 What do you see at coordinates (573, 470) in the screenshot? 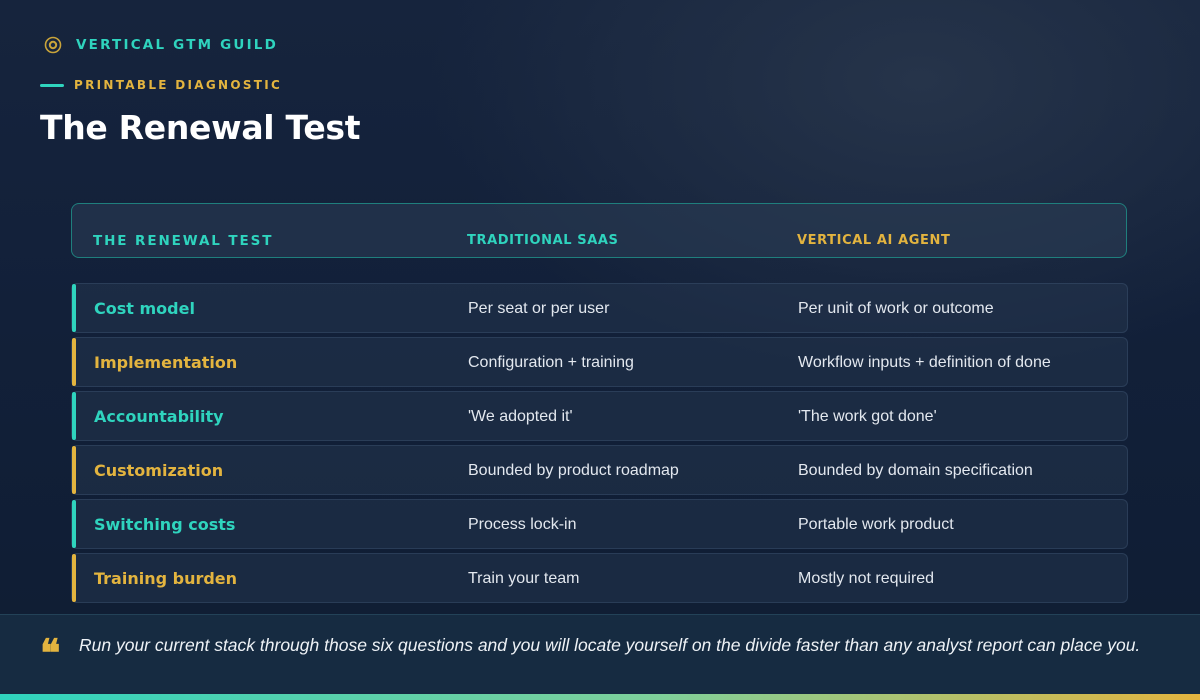
I see `traditional-saas-cell: Bounded by product roadmap` at bounding box center [573, 470].